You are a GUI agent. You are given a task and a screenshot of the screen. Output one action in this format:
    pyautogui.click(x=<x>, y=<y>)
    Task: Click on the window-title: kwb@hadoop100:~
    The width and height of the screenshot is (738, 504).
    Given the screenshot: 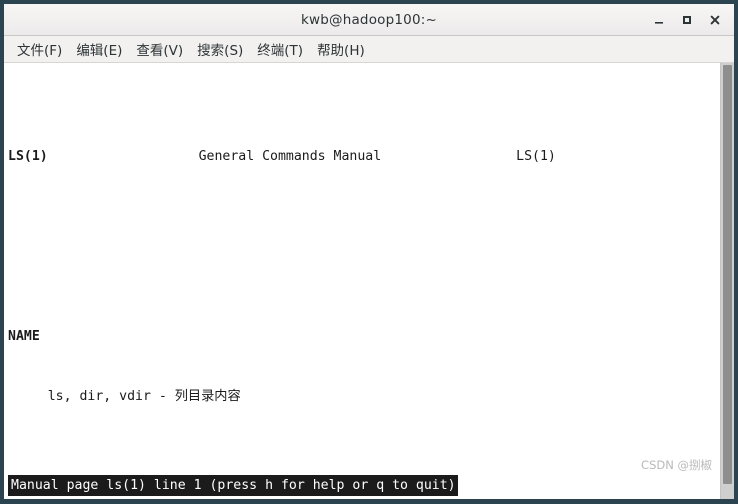 What is the action you would take?
    pyautogui.click(x=369, y=19)
    